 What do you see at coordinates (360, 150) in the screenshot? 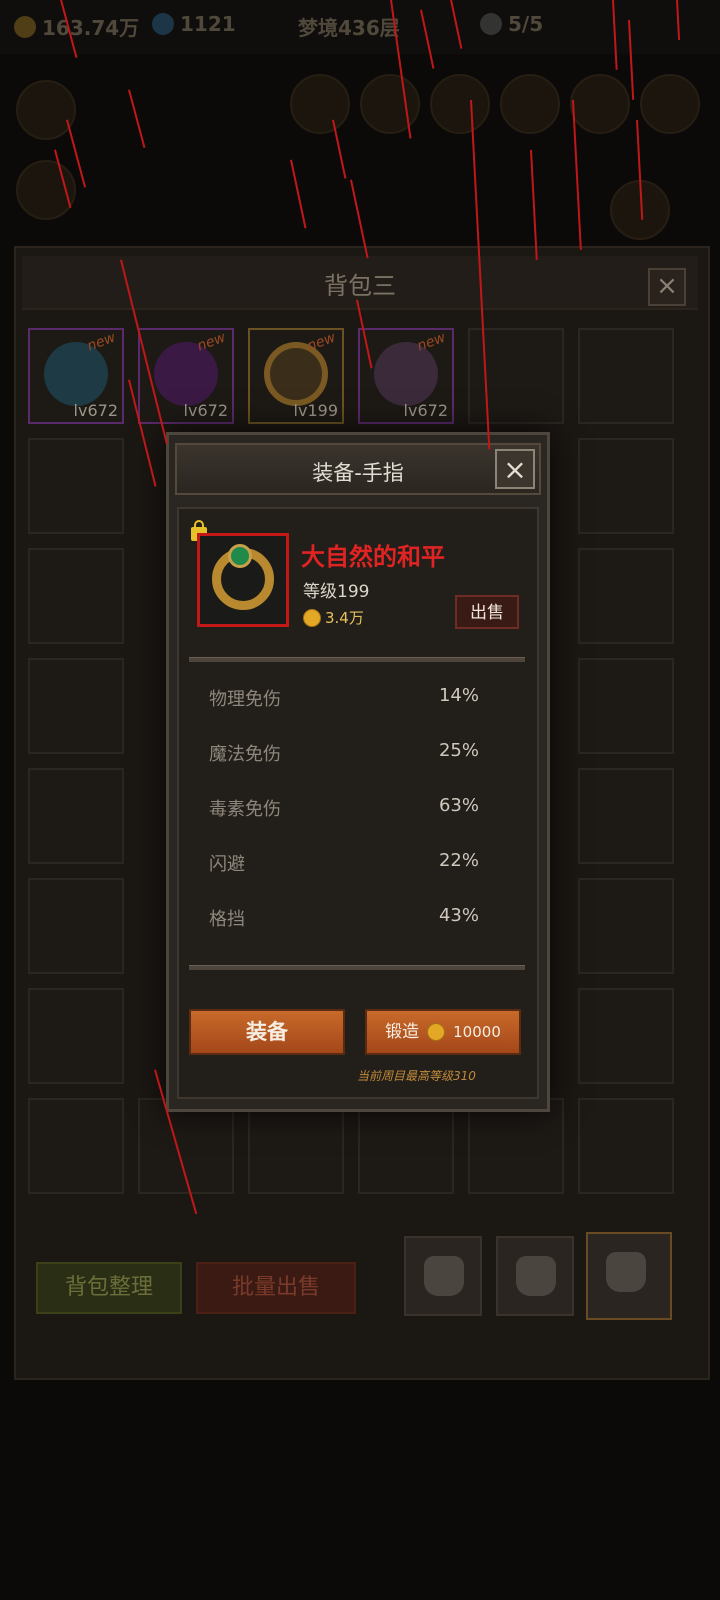
I see `hero-icon-row` at bounding box center [360, 150].